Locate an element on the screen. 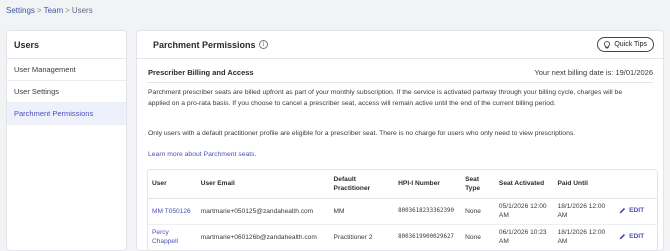 The width and height of the screenshot is (670, 251). lightbulb-icon is located at coordinates (607, 44).